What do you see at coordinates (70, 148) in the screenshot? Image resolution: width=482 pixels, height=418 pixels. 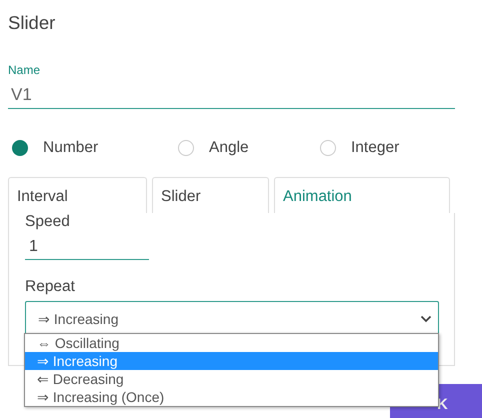 I see `radio-label: Number` at bounding box center [70, 148].